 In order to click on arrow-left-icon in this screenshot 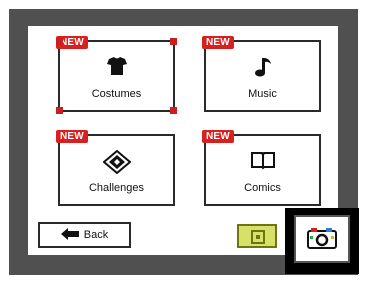, I will do `click(69, 235)`.